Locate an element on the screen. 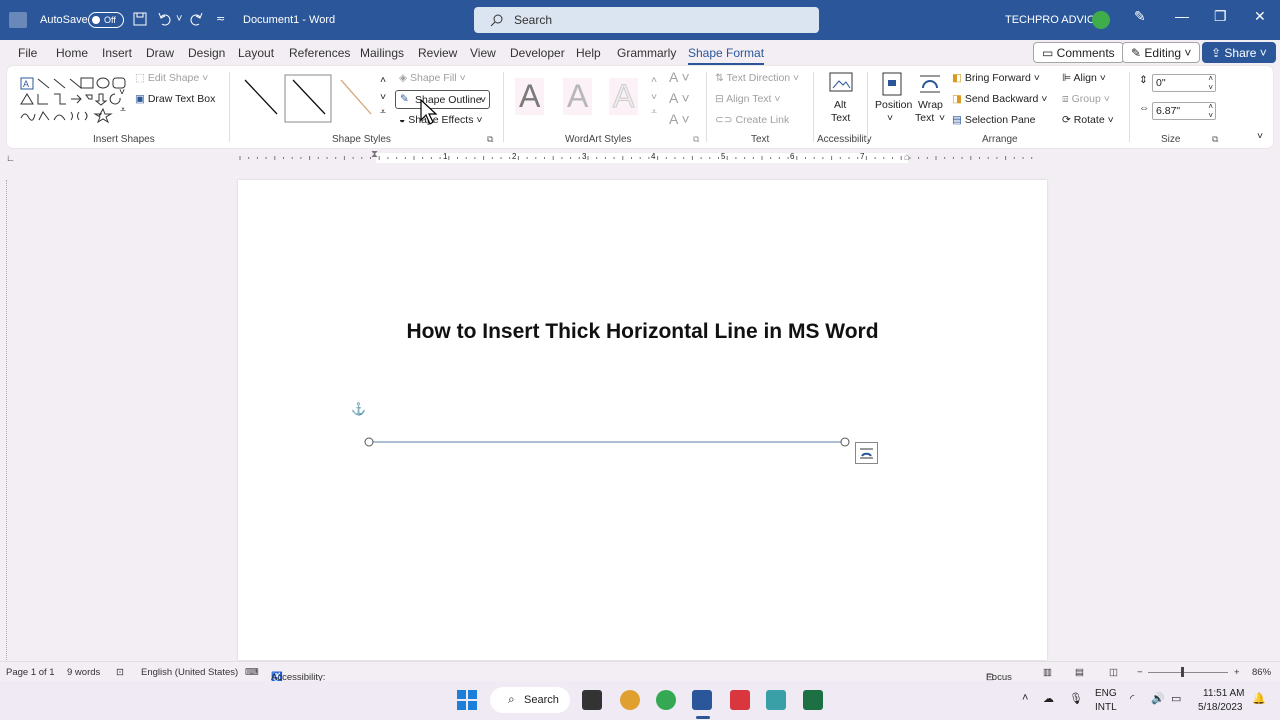 This screenshot has height=720, width=1280. windows-start-icon is located at coordinates (467, 700).